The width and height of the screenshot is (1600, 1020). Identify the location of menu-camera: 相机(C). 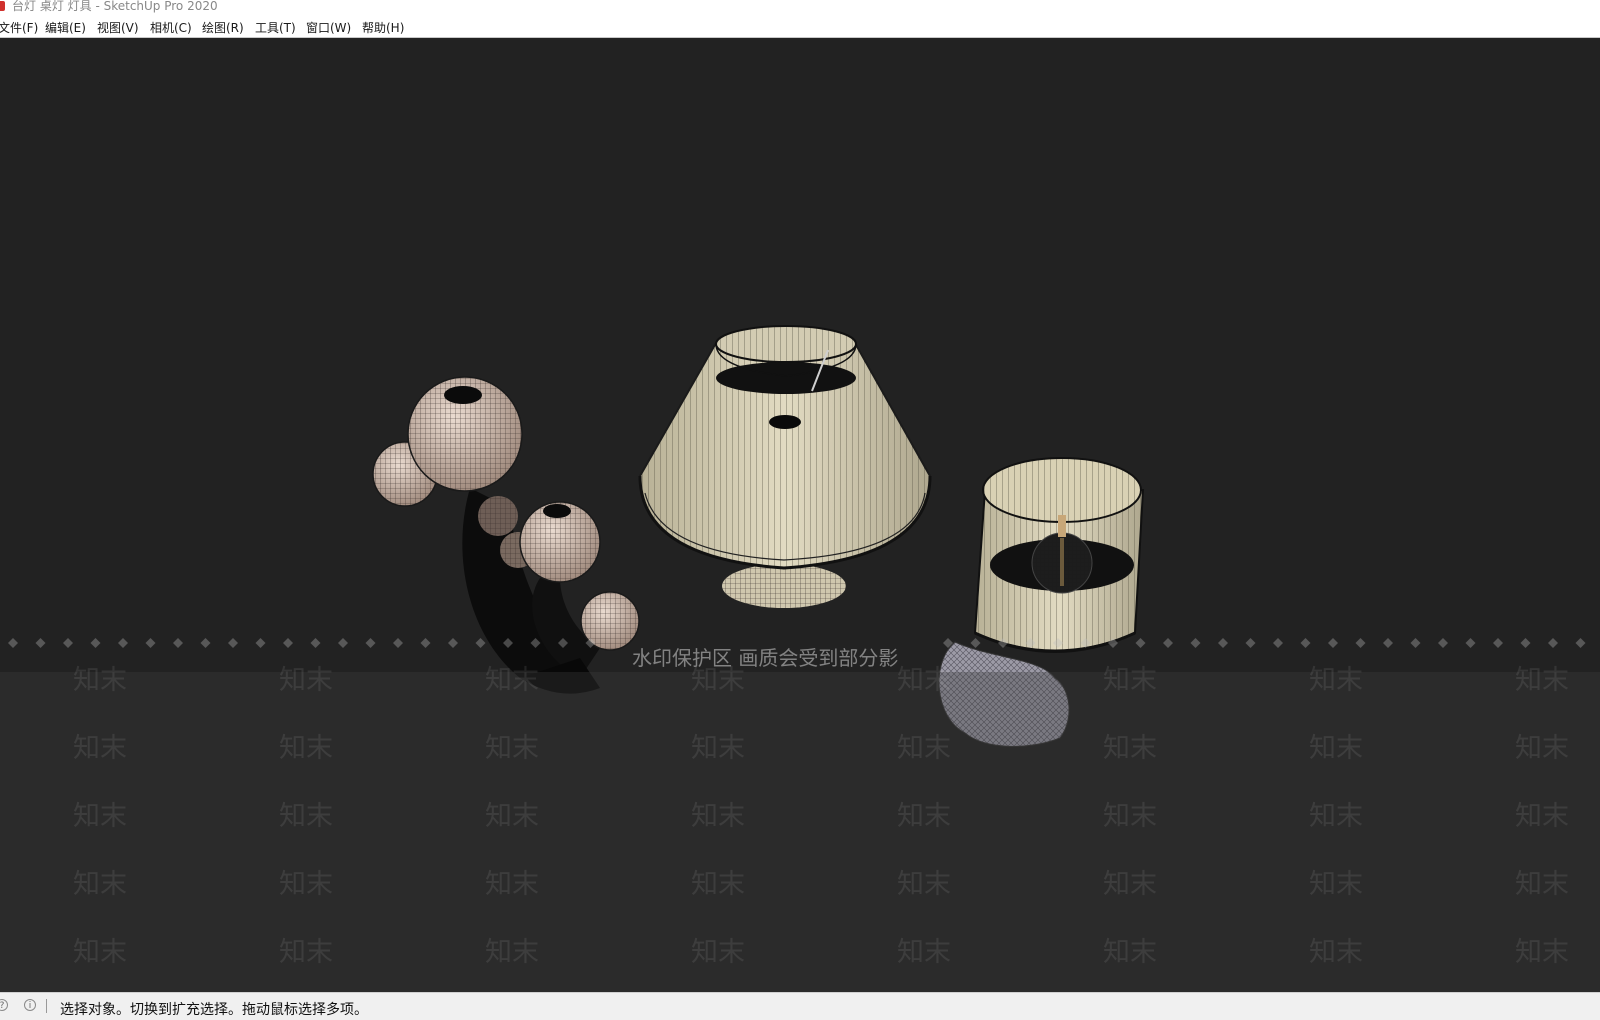
(171, 27).